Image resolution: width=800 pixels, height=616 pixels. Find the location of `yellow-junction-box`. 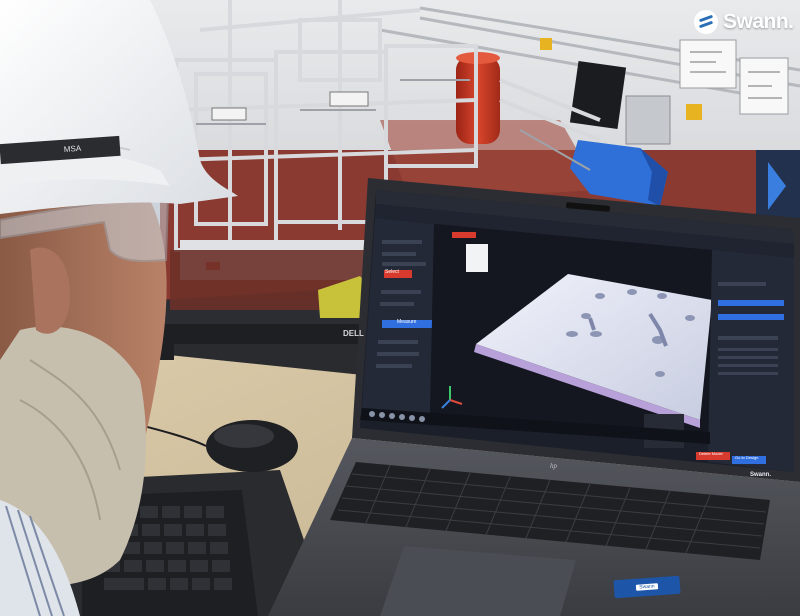

yellow-junction-box is located at coordinates (546, 44).